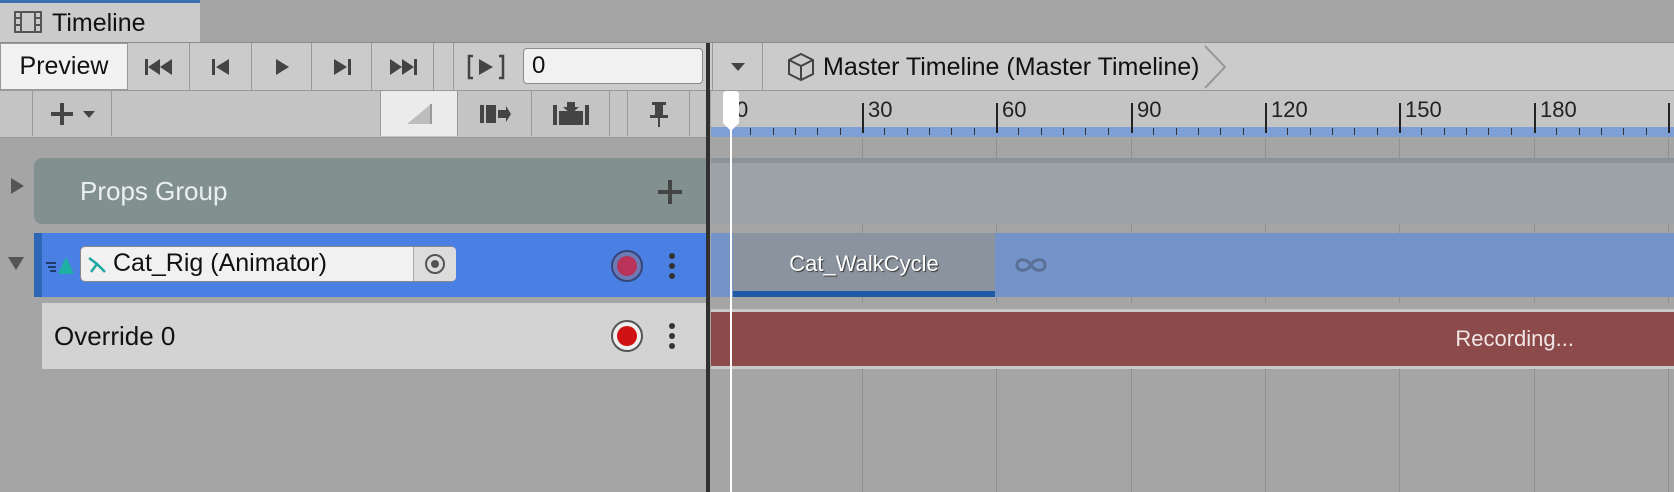  Describe the element at coordinates (708, 267) in the screenshot. I see `panel-splitter` at that location.